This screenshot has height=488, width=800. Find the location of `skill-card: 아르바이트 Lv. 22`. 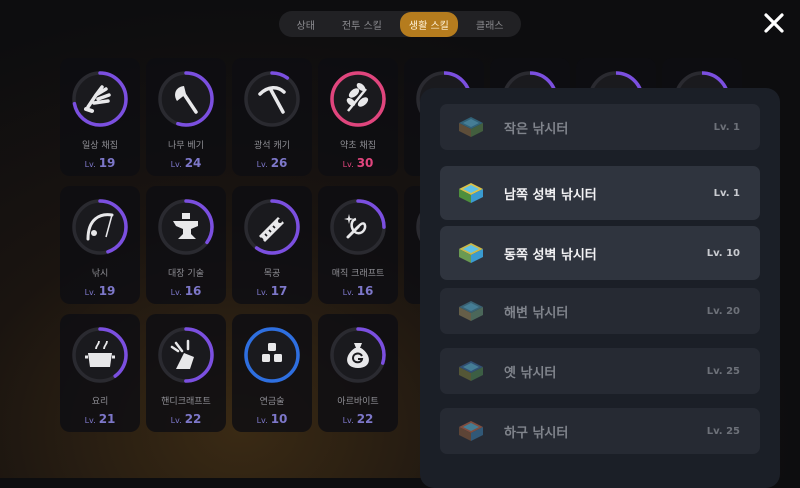

skill-card: 아르바이트 Lv. 22 is located at coordinates (358, 373).